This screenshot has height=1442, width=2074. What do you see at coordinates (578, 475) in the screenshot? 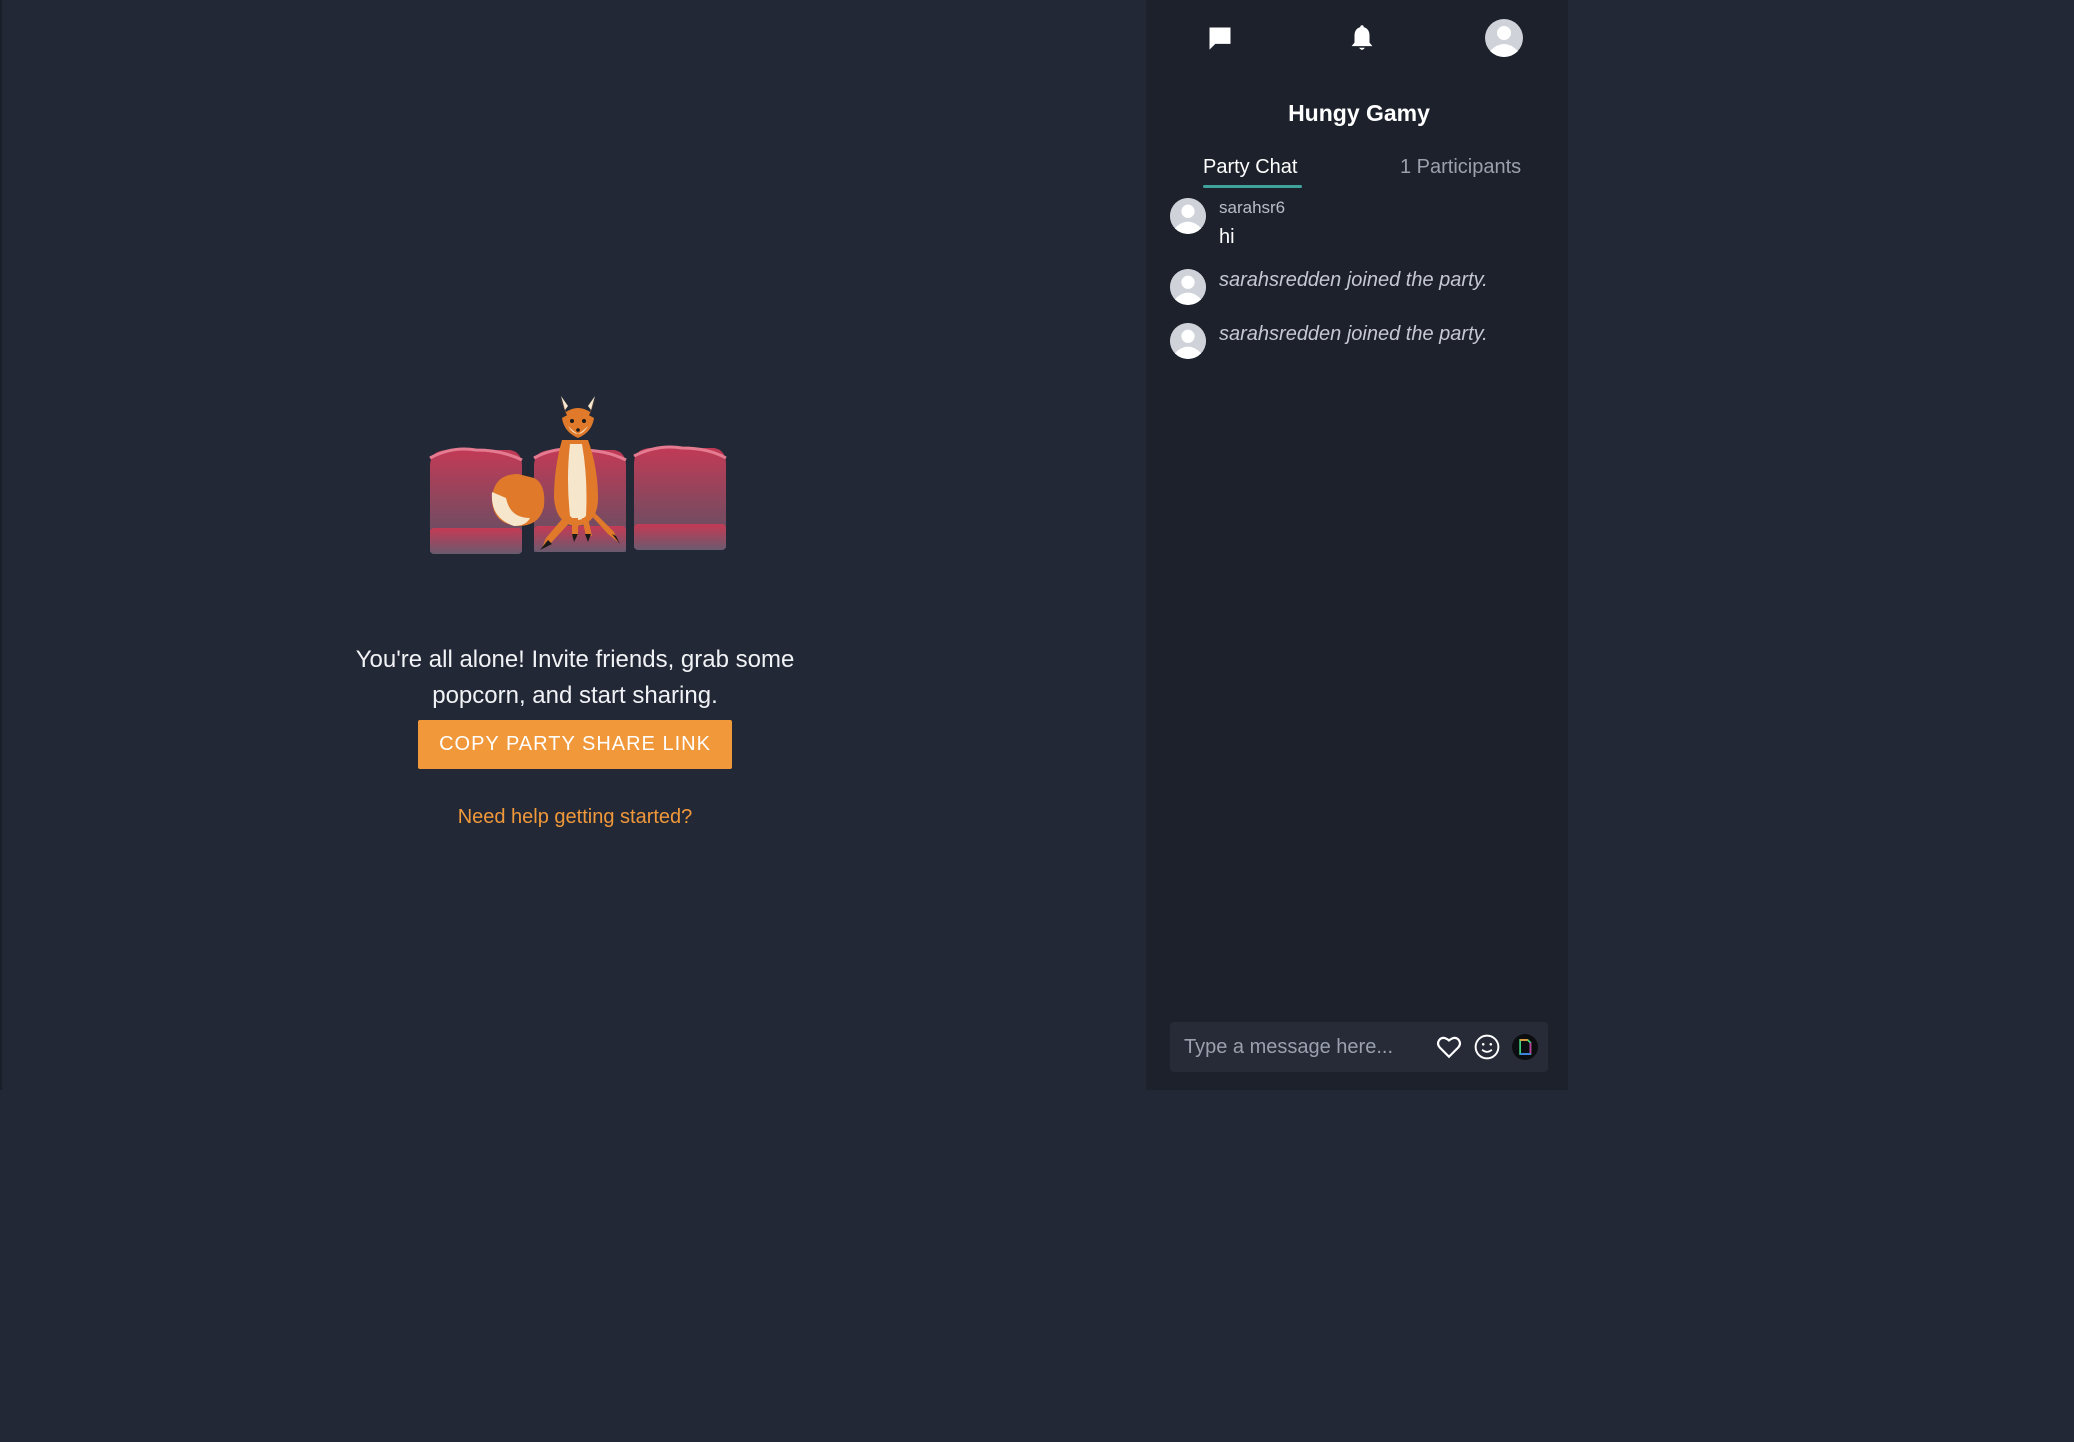
I see `fox-theater-illustration` at bounding box center [578, 475].